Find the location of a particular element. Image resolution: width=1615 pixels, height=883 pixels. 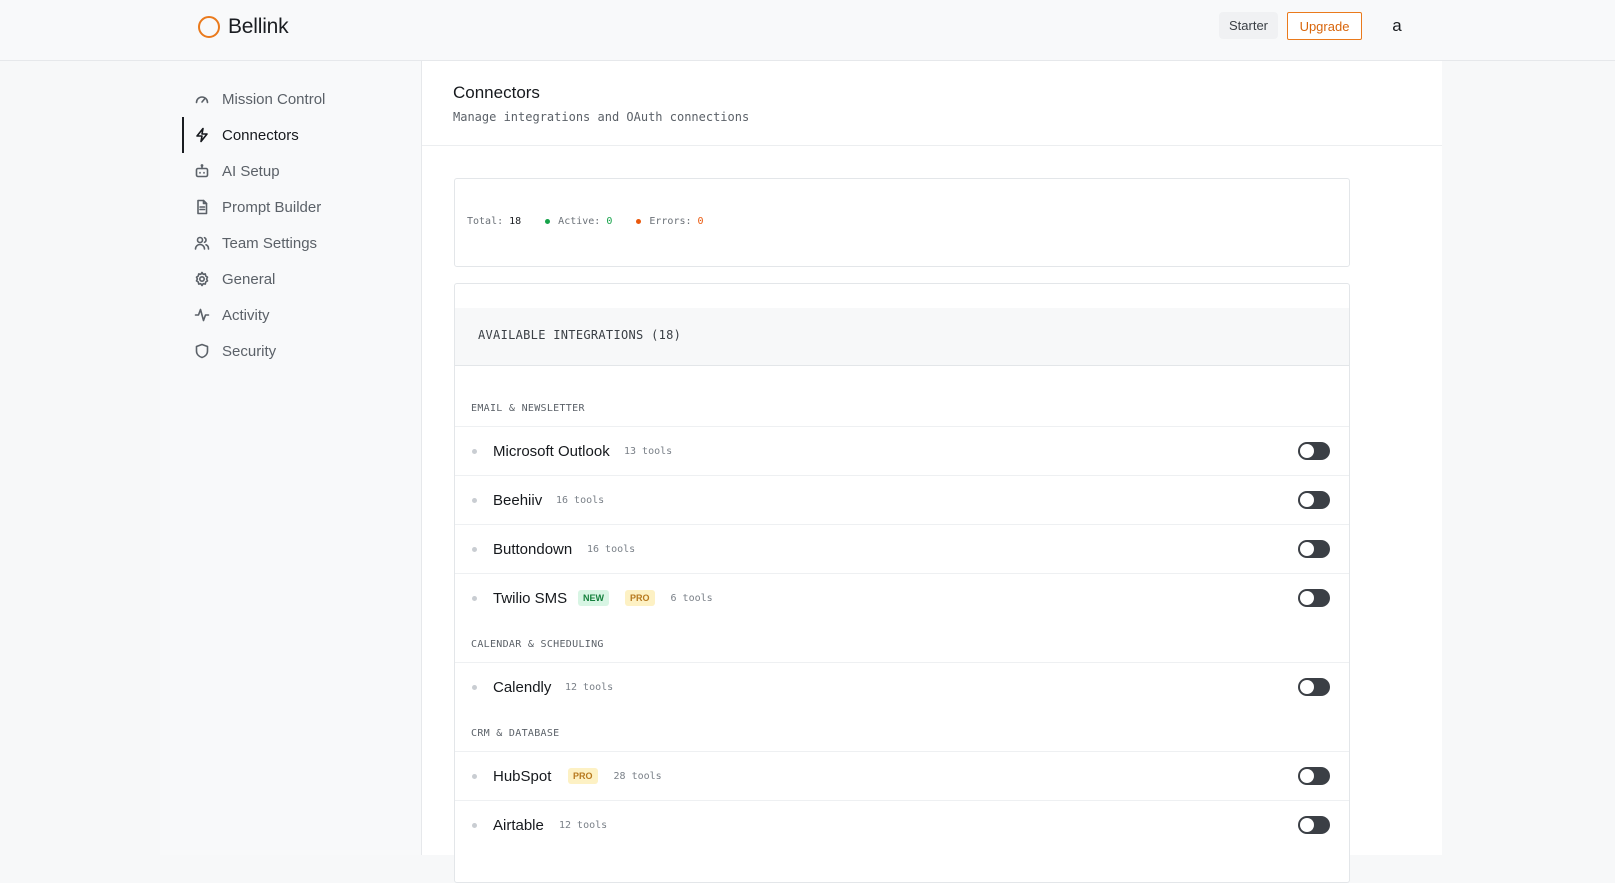

integration-name: Buttondown is located at coordinates (533, 549).